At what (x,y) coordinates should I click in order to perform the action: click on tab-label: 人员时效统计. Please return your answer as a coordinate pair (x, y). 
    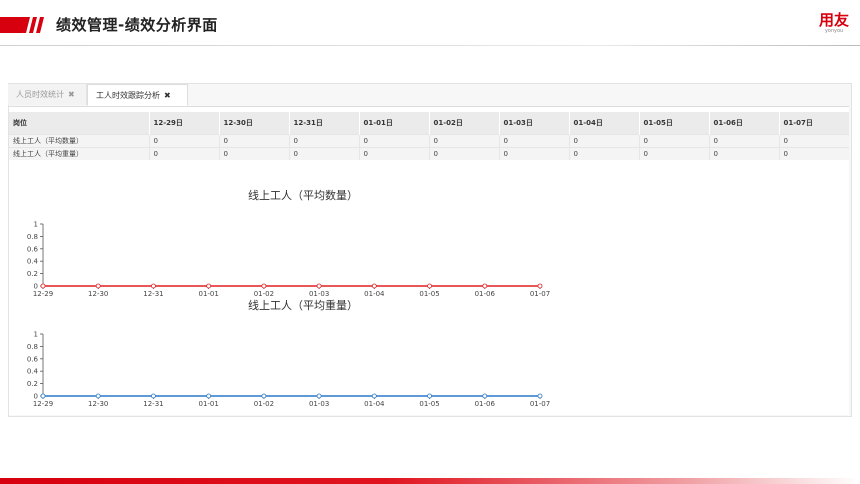
    Looking at the image, I should click on (40, 94).